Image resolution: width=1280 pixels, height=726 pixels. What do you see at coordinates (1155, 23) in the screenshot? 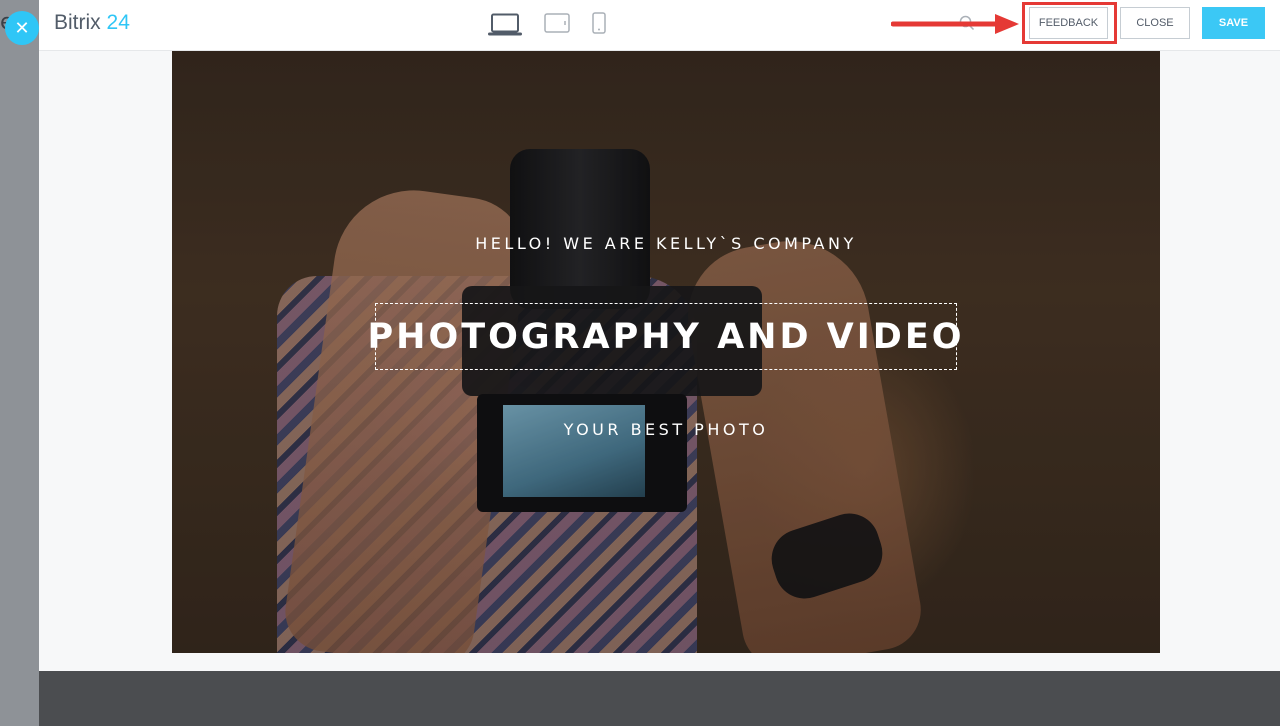
I see `close-button: CLOSE` at bounding box center [1155, 23].